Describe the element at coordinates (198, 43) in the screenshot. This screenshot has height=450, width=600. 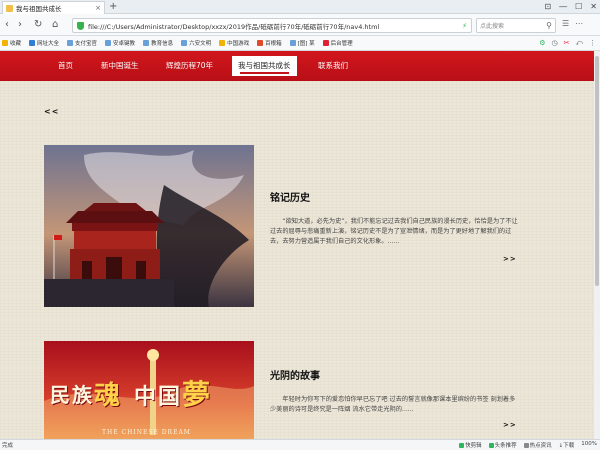
I see `bookmark-item: 六安文明` at that location.